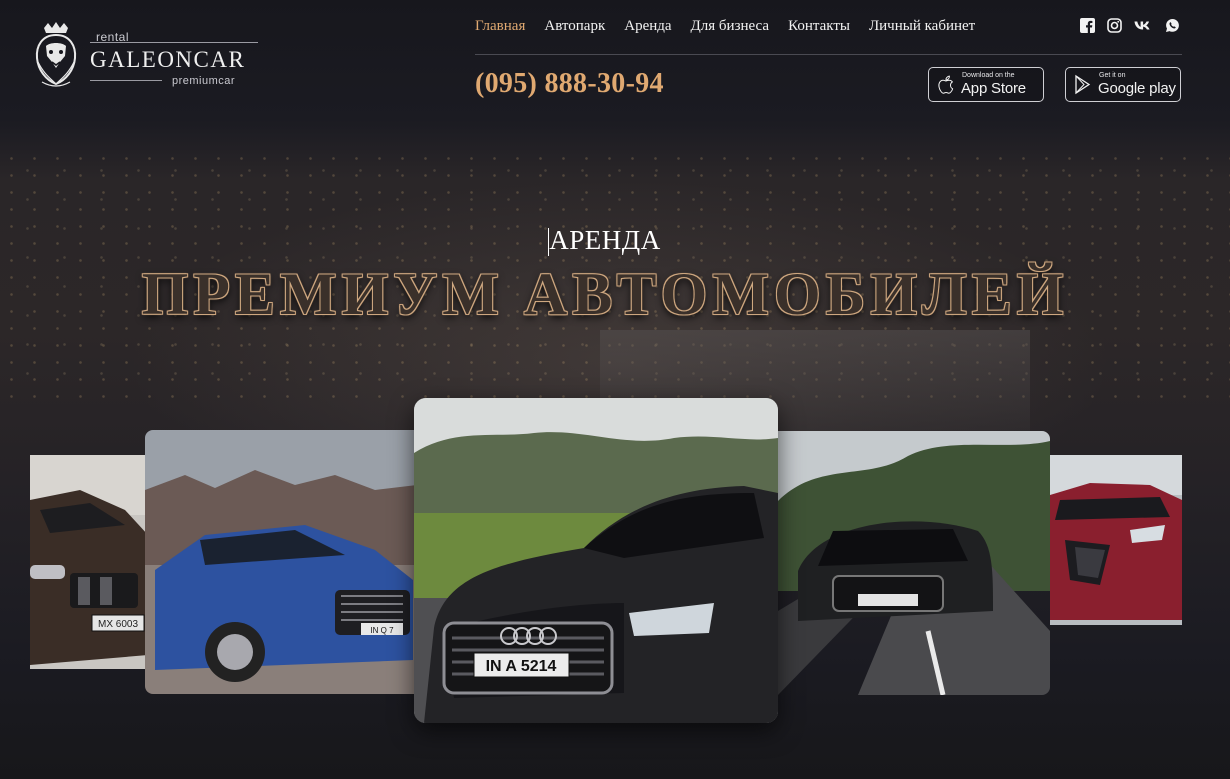  I want to click on phone-number: (095) 888-30-94, so click(569, 84).